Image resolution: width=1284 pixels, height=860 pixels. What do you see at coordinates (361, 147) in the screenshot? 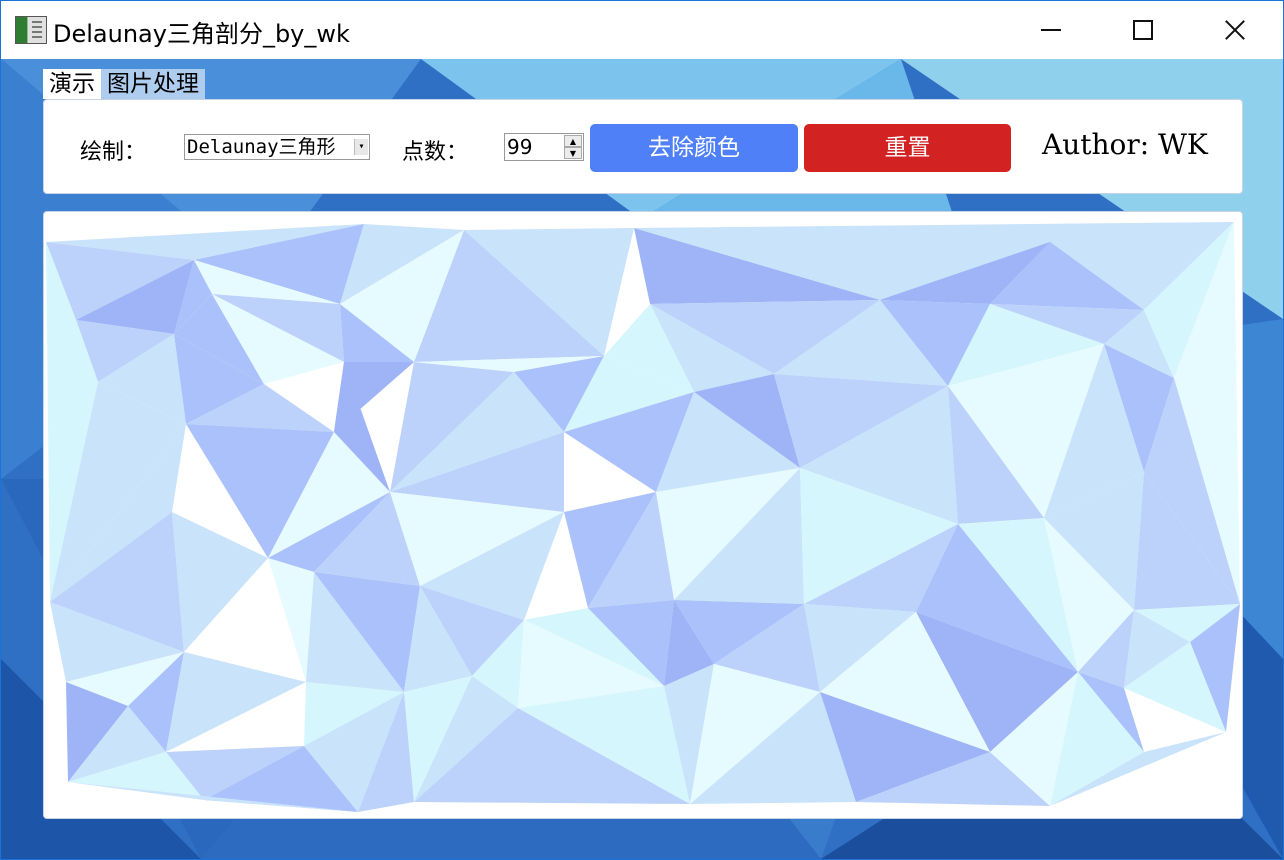
I see `dropdown-arrow-icon: ▾` at bounding box center [361, 147].